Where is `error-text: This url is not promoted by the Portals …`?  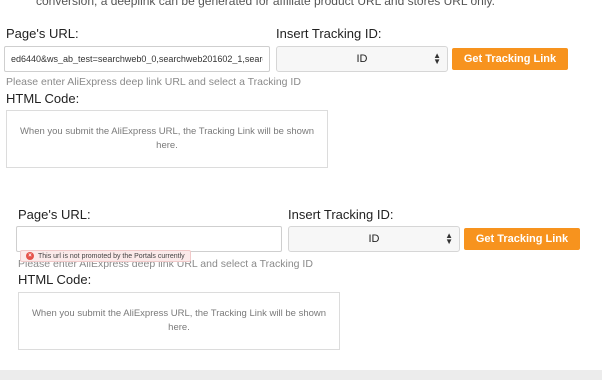 error-text: This url is not promoted by the Portals … is located at coordinates (111, 256).